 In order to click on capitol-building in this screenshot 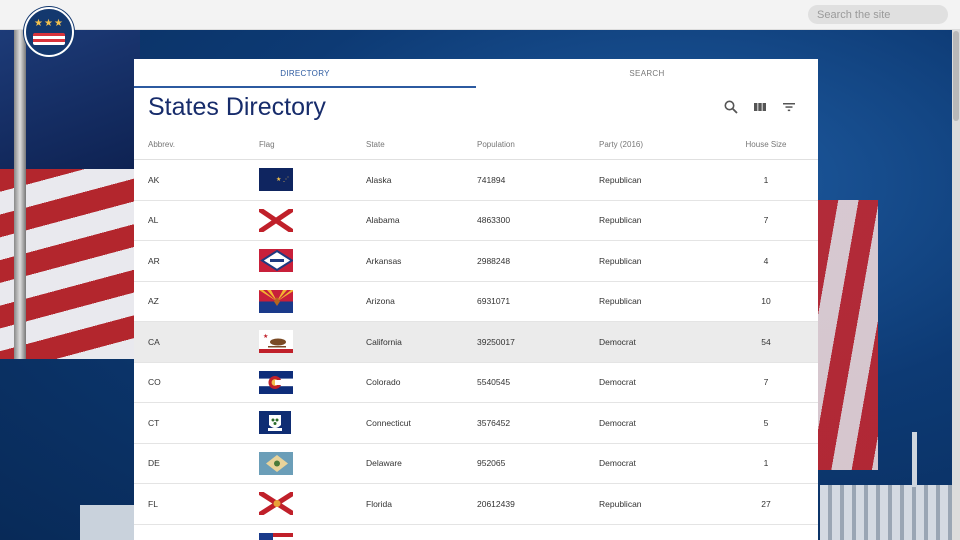, I will do `click(890, 512)`.